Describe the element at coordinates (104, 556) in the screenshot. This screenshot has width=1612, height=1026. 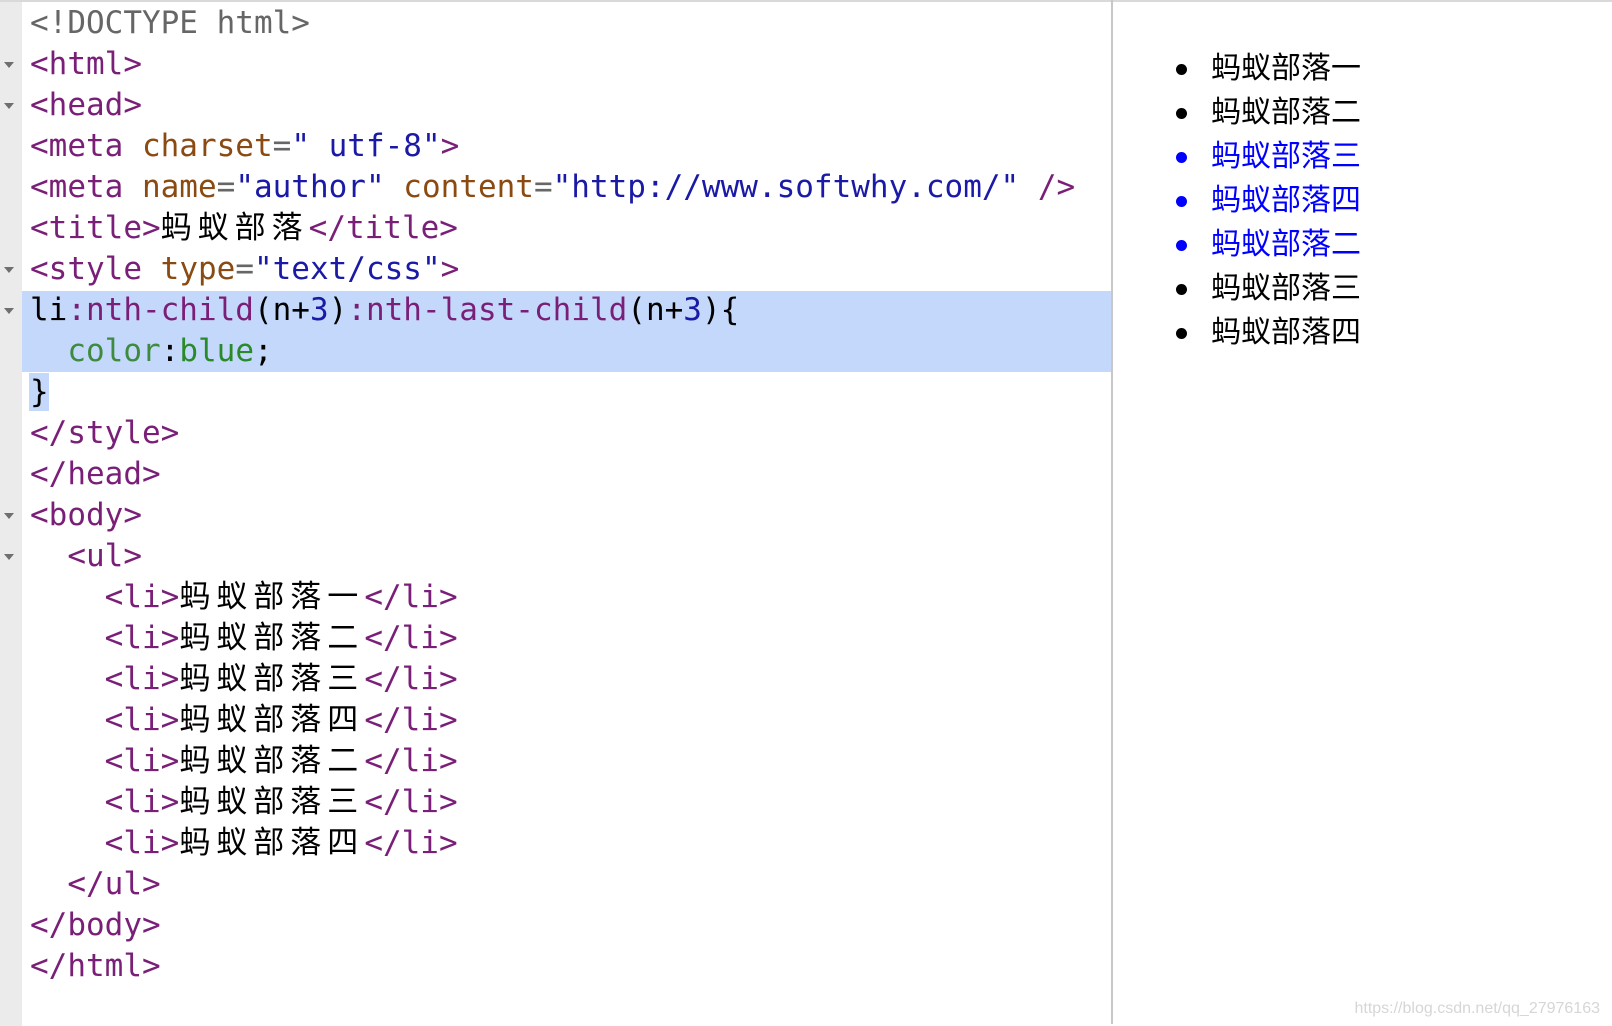
I see `code-token: <ul>` at that location.